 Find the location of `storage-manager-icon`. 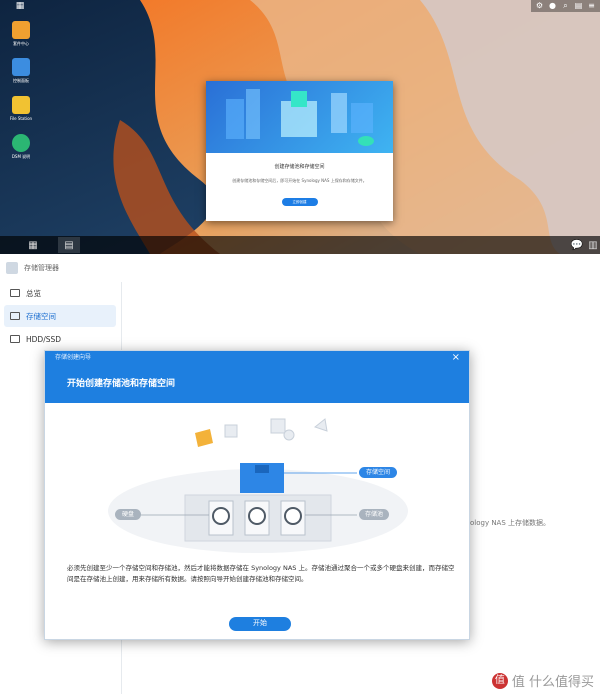

storage-manager-icon is located at coordinates (12, 268).